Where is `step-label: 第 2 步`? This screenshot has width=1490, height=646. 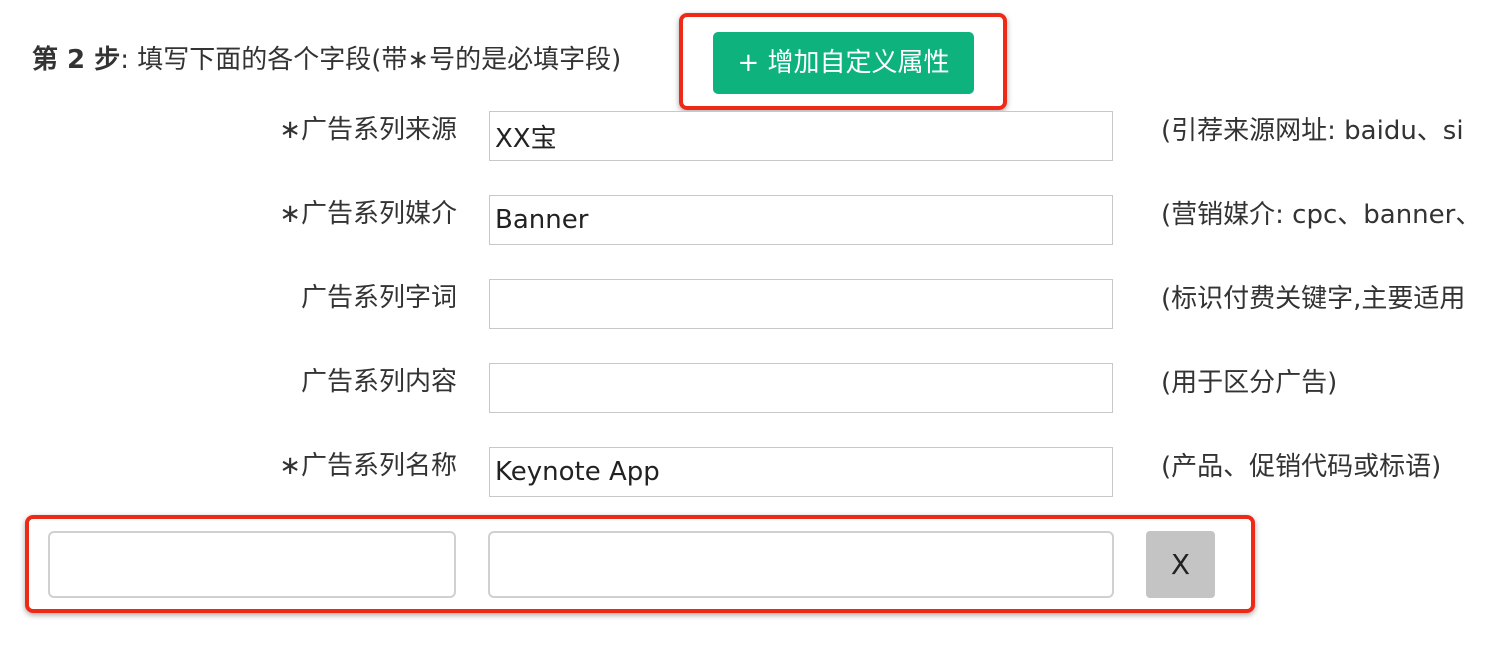
step-label: 第 2 步 is located at coordinates (76, 60).